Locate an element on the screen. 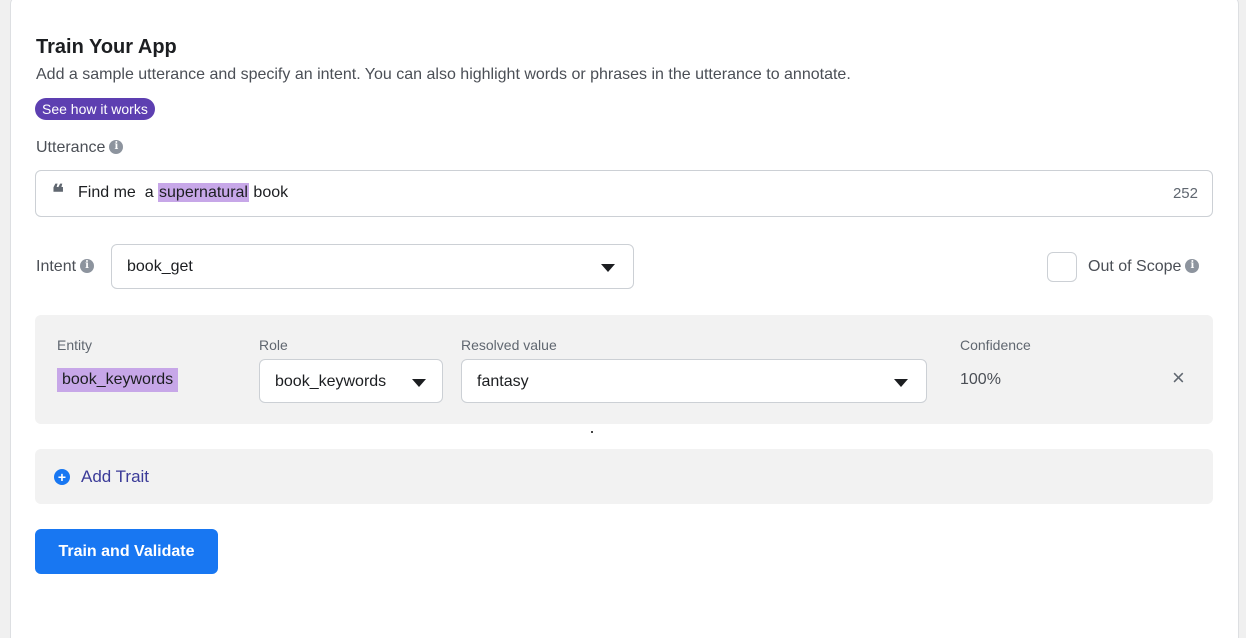  utterance-text: Find me a supernatural book is located at coordinates (183, 192).